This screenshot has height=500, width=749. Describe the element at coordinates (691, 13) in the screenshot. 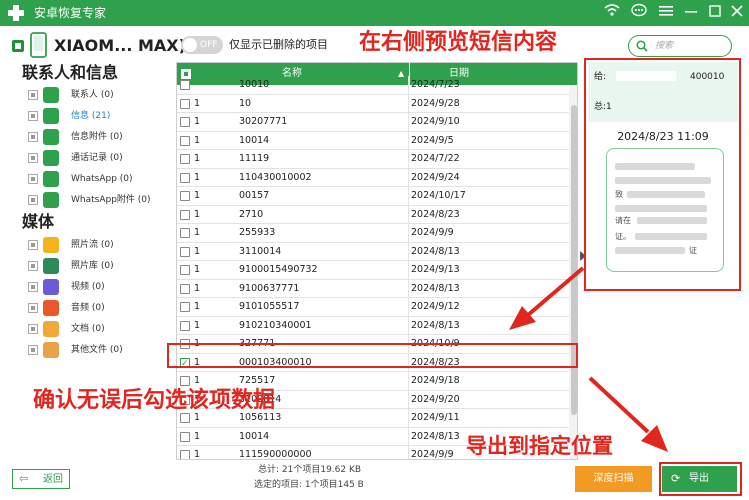

I see `minimize-icon` at that location.